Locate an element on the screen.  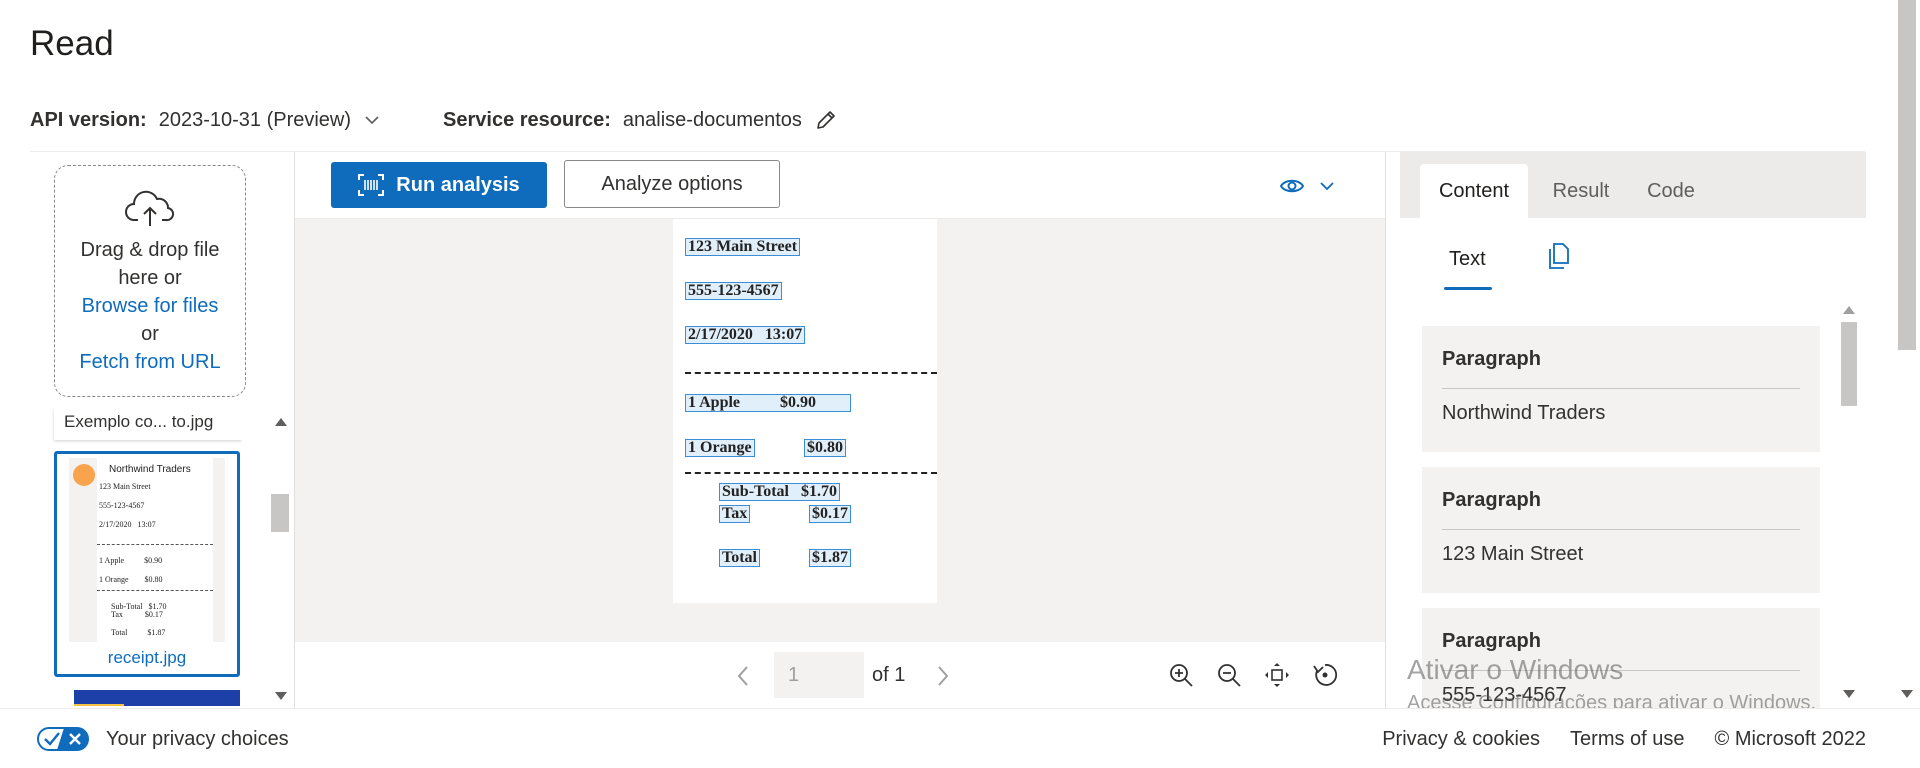
chevron-right-icon is located at coordinates (943, 676).